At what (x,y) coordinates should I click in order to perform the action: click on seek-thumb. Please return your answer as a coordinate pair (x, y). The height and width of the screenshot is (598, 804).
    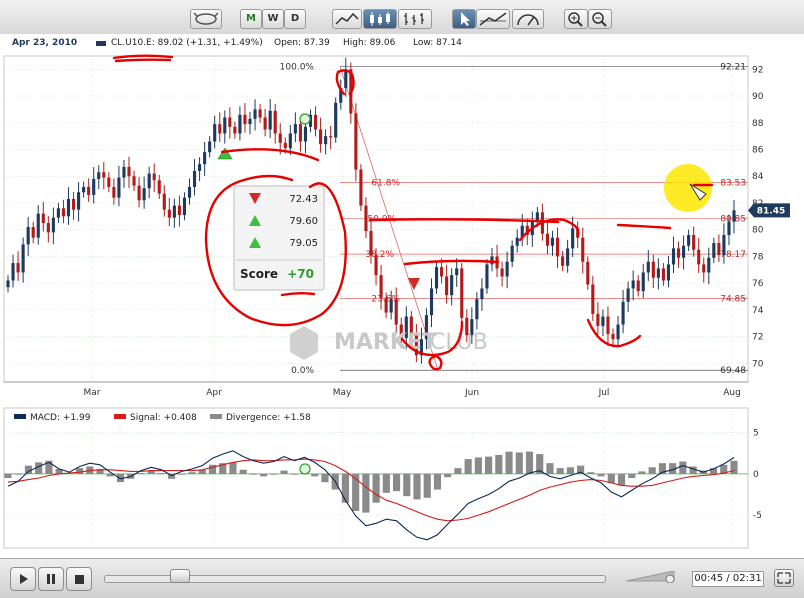
    Looking at the image, I should click on (180, 576).